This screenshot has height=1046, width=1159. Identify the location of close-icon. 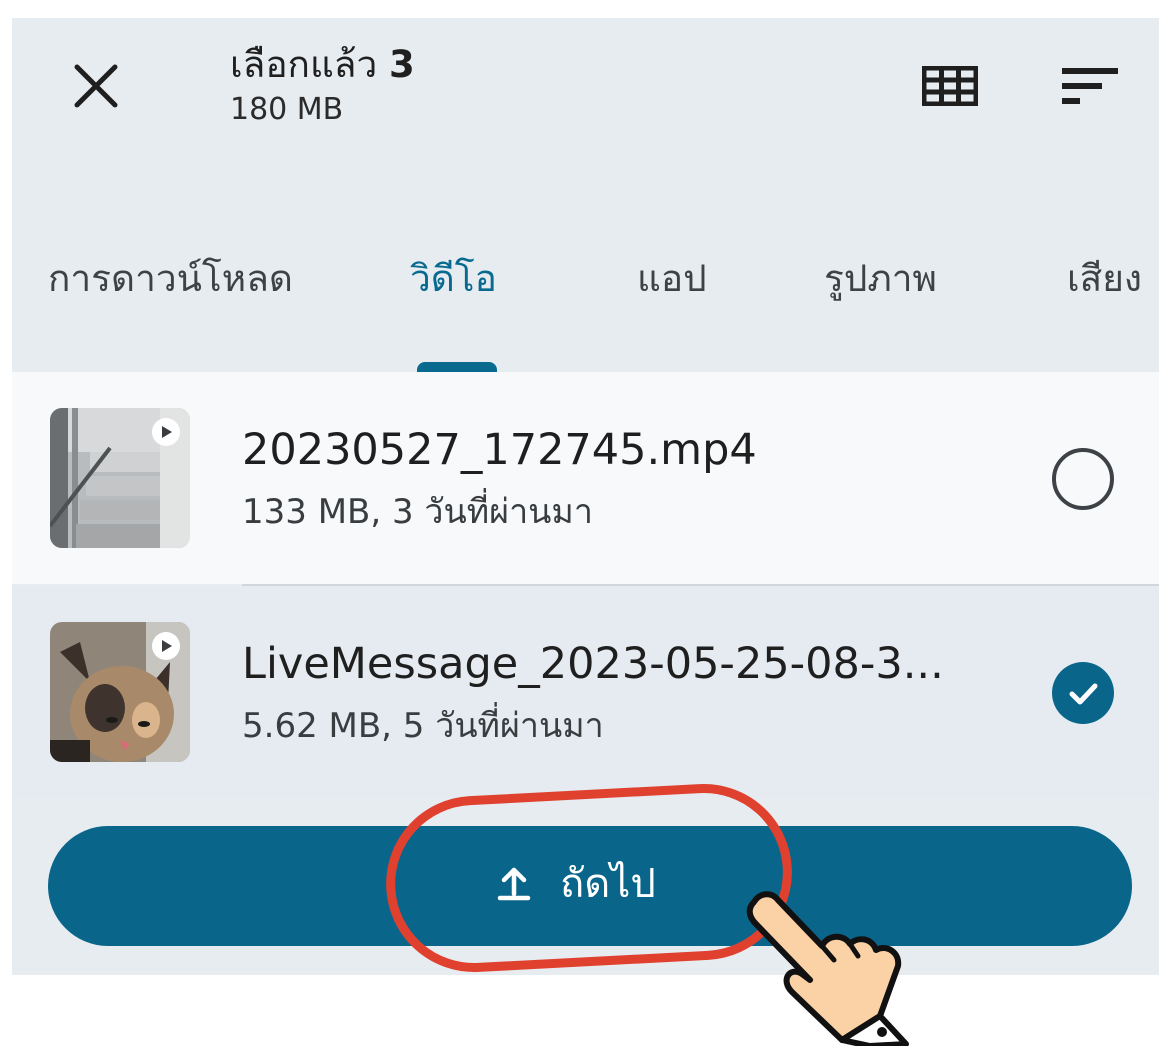
(96, 86).